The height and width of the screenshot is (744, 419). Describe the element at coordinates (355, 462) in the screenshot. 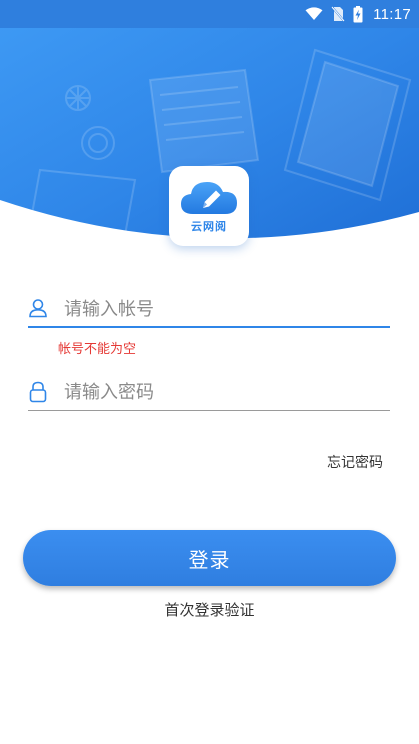

I see `forgot-password-link: 忘记密码` at that location.